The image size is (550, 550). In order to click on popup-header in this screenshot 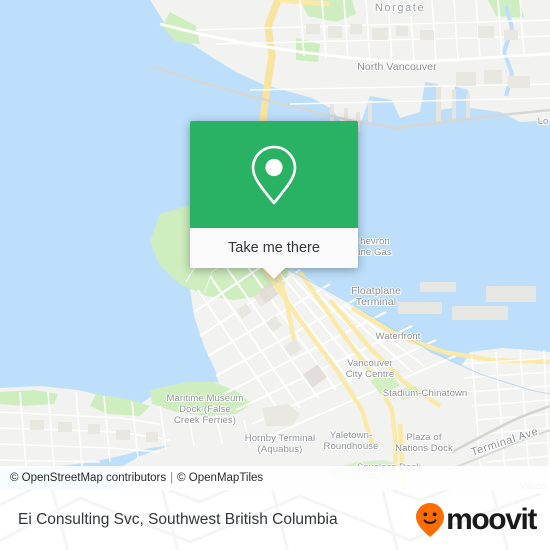, I will do `click(274, 174)`.